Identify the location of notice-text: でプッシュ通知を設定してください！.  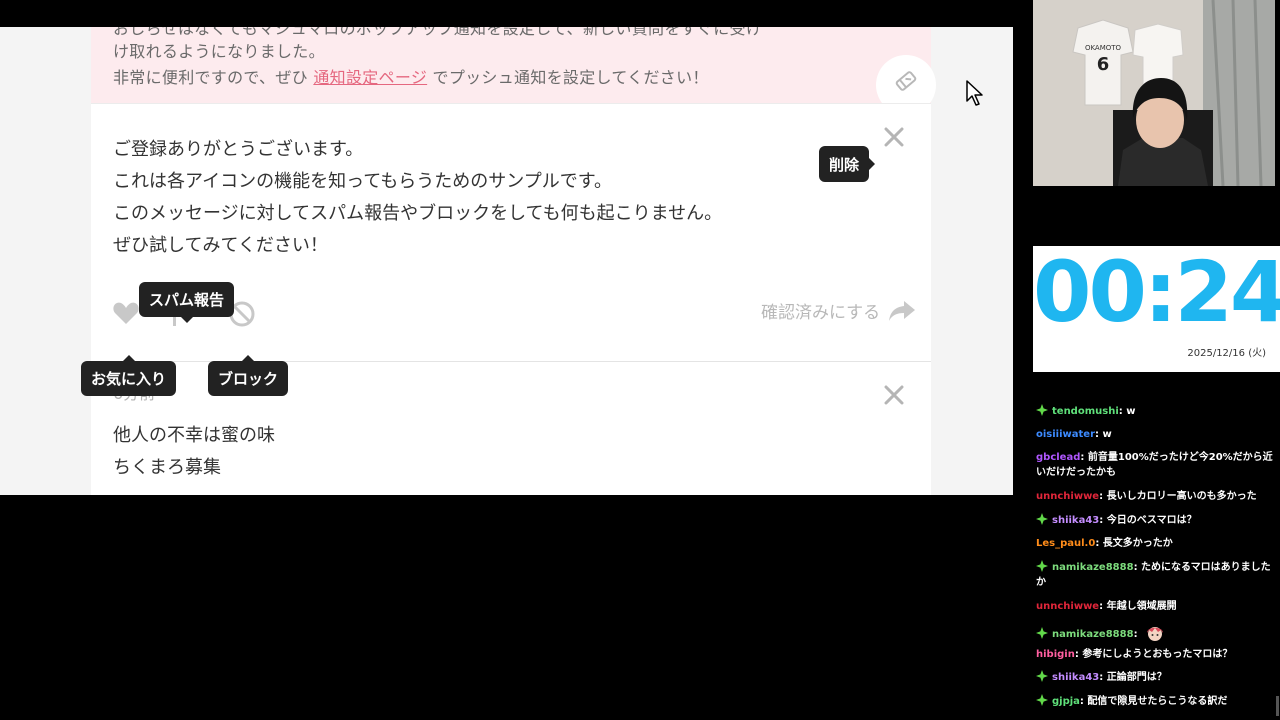
(568, 77).